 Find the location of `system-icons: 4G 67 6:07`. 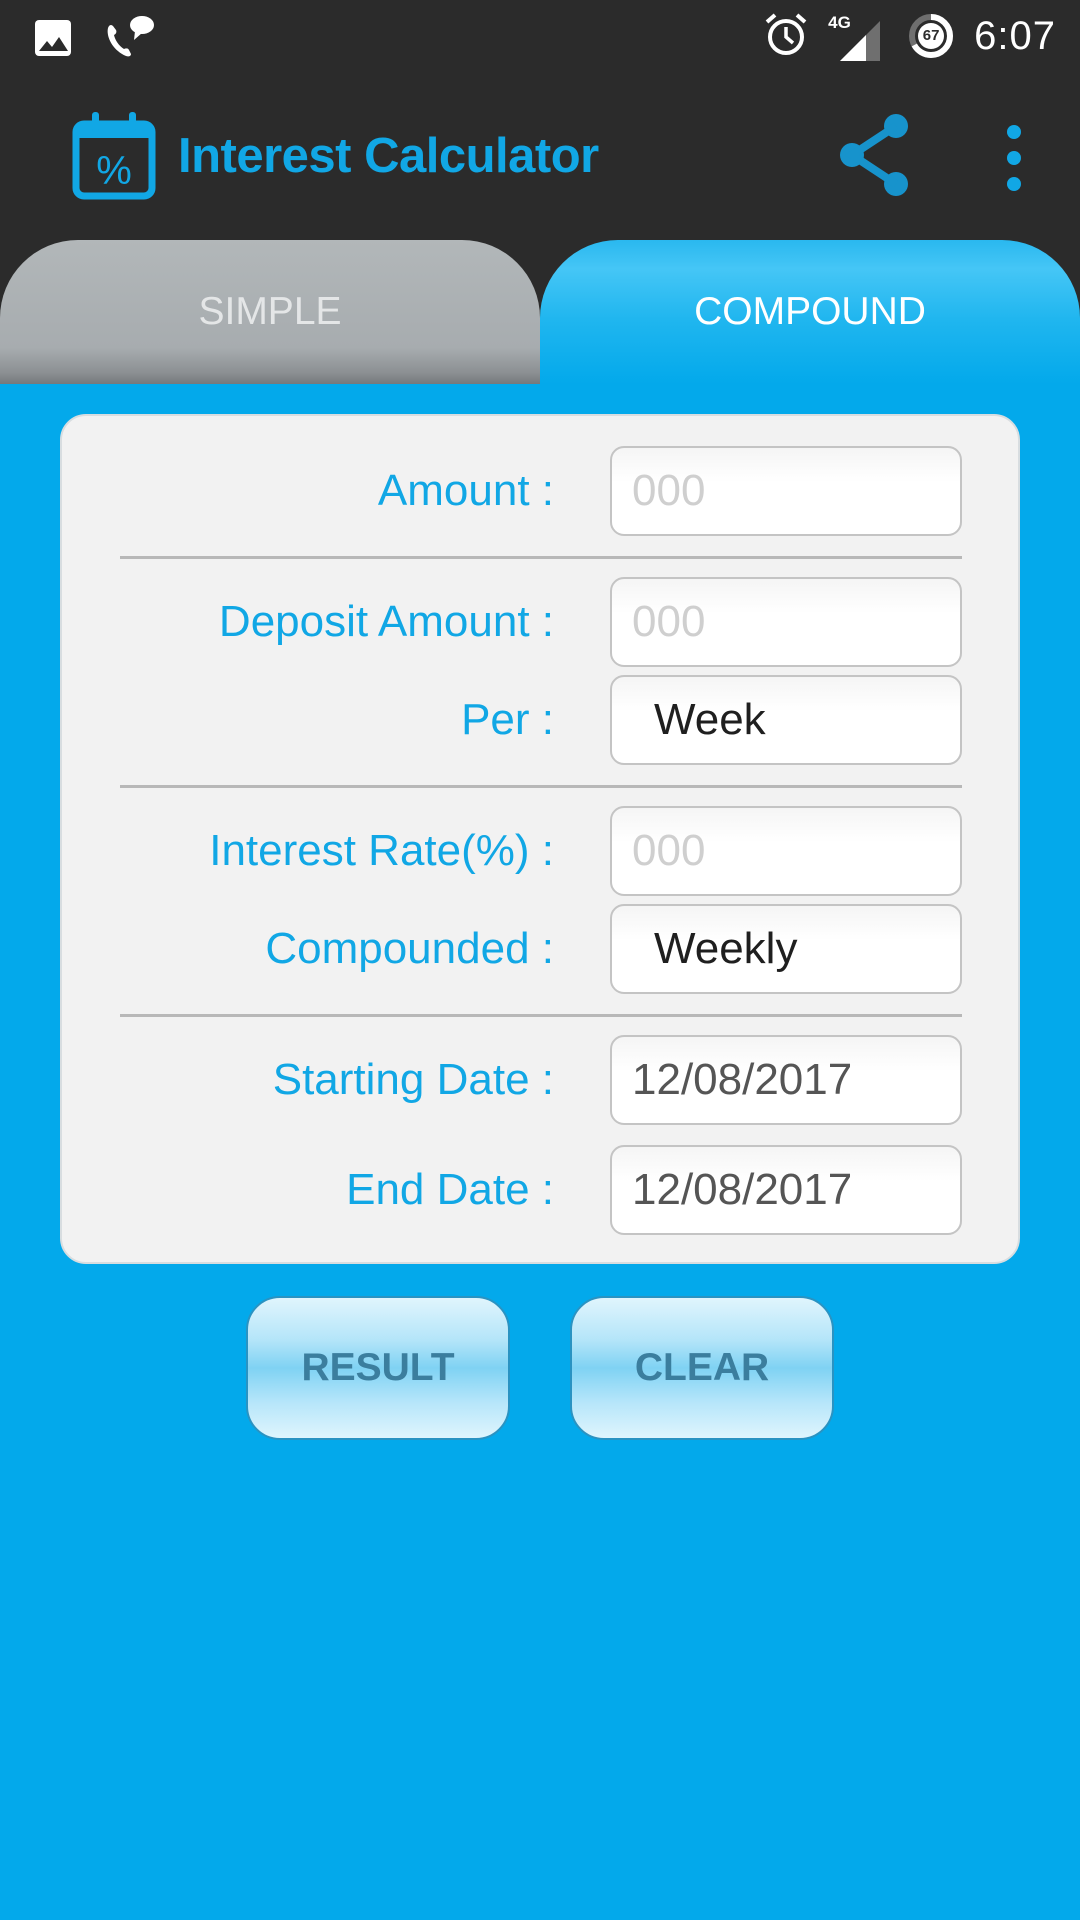

system-icons: 4G 67 6:07 is located at coordinates (910, 36).